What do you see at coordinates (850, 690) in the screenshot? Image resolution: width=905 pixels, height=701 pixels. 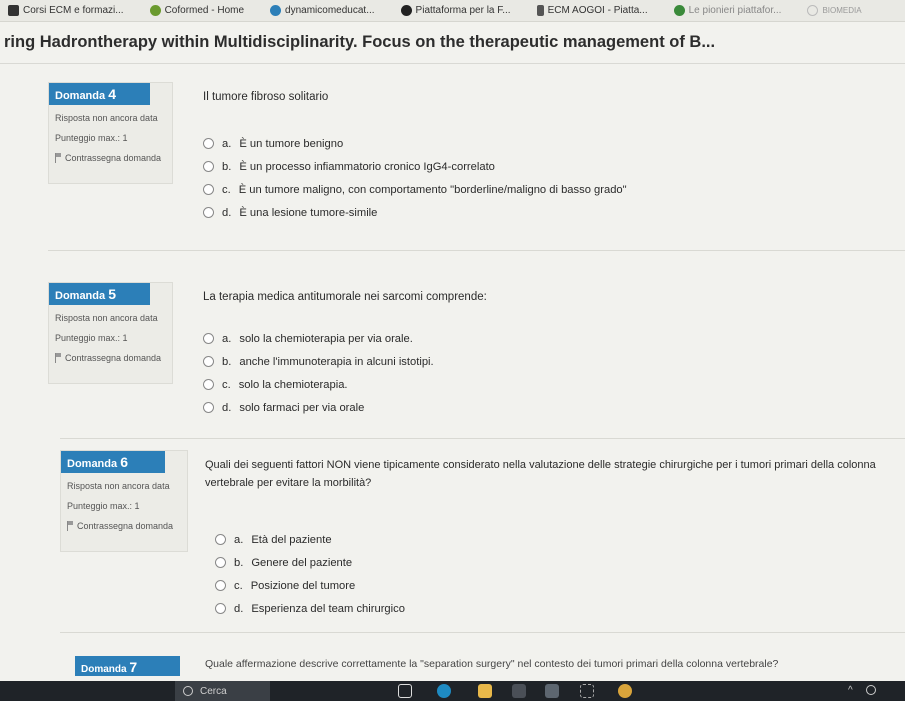 I see `chevron-up-icon: ^` at bounding box center [850, 690].